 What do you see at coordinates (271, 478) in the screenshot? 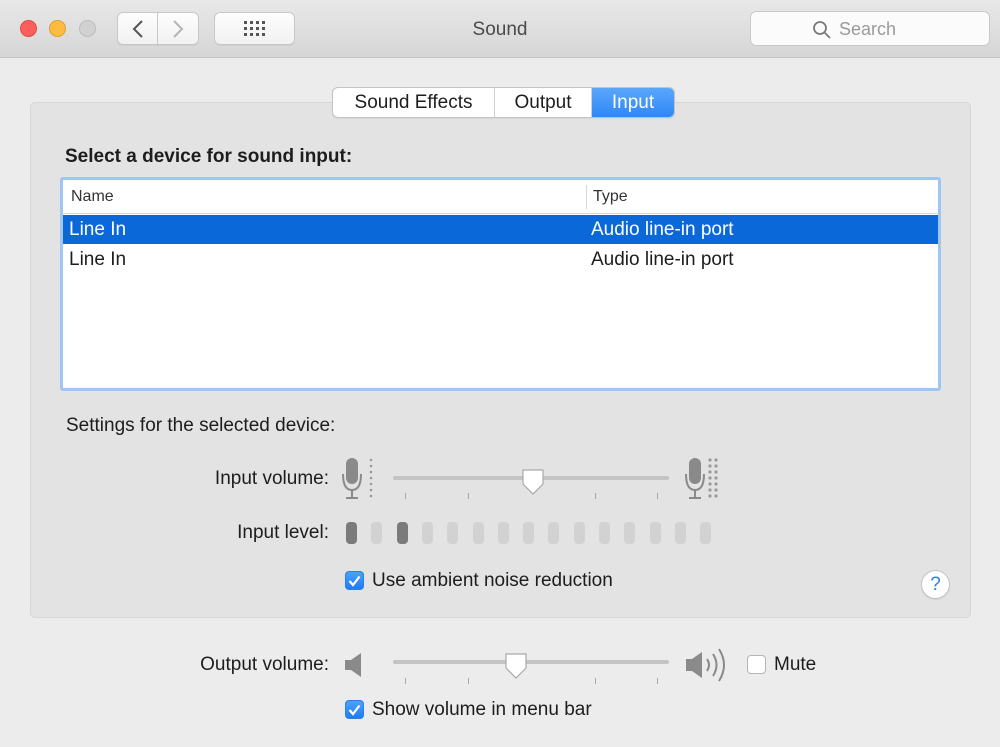
I see `input-volume-label: Input volume:` at bounding box center [271, 478].